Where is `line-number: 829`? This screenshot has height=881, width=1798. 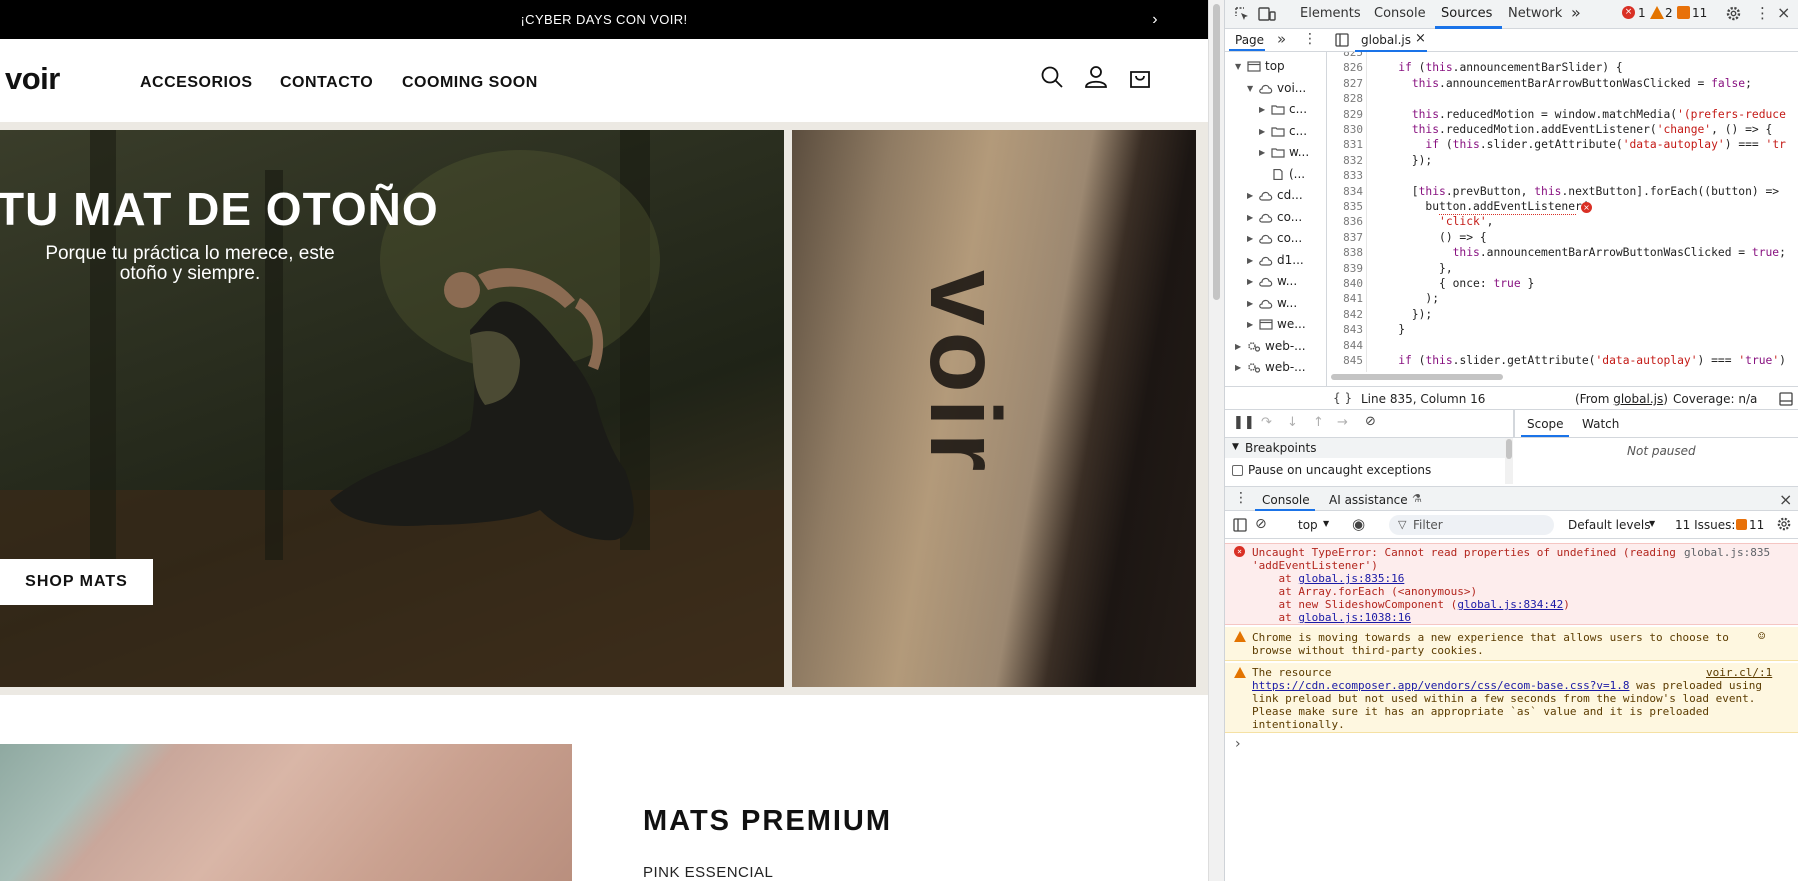 line-number: 829 is located at coordinates (1345, 114).